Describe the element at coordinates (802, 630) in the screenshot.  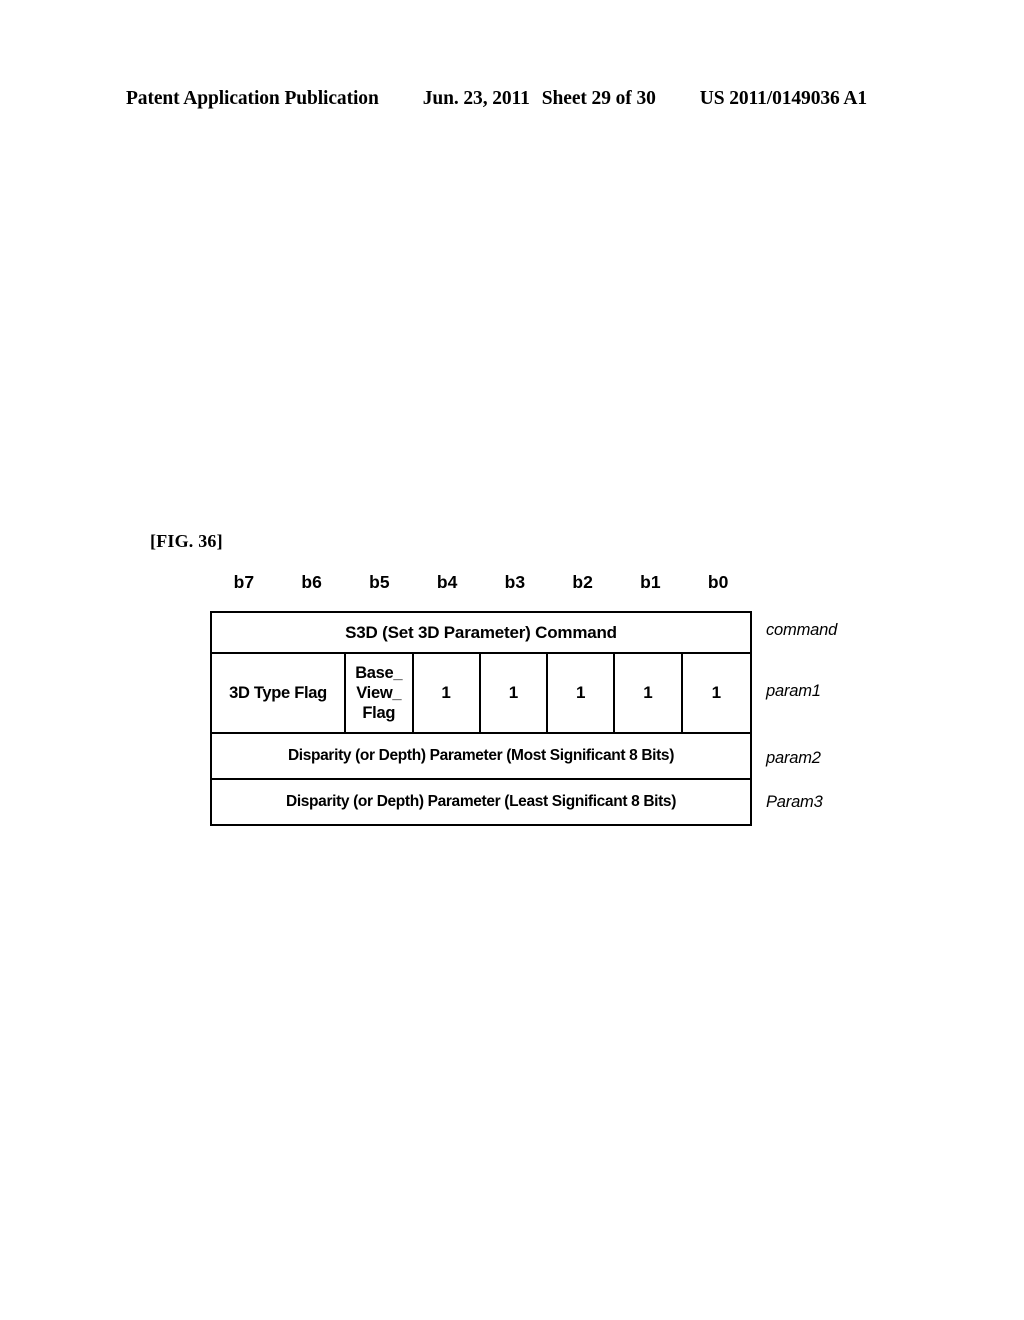
I see `side-label-command: command` at that location.